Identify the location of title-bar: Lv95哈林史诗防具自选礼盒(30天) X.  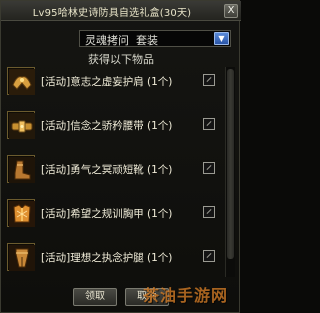
(121, 11).